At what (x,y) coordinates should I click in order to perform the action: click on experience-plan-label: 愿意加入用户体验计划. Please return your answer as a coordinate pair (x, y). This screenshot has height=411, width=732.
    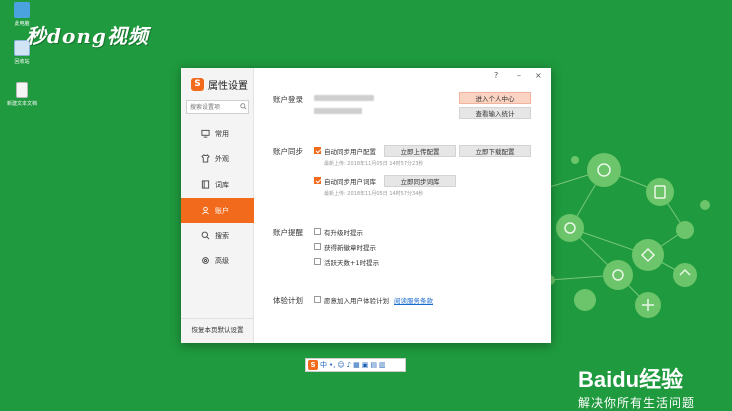
    Looking at the image, I should click on (356, 300).